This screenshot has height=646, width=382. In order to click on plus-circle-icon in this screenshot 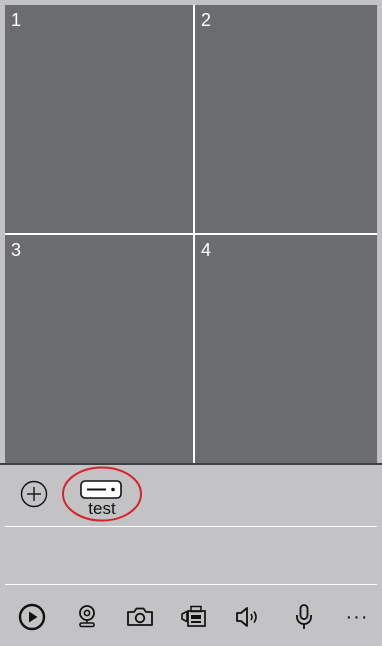, I will do `click(34, 494)`.